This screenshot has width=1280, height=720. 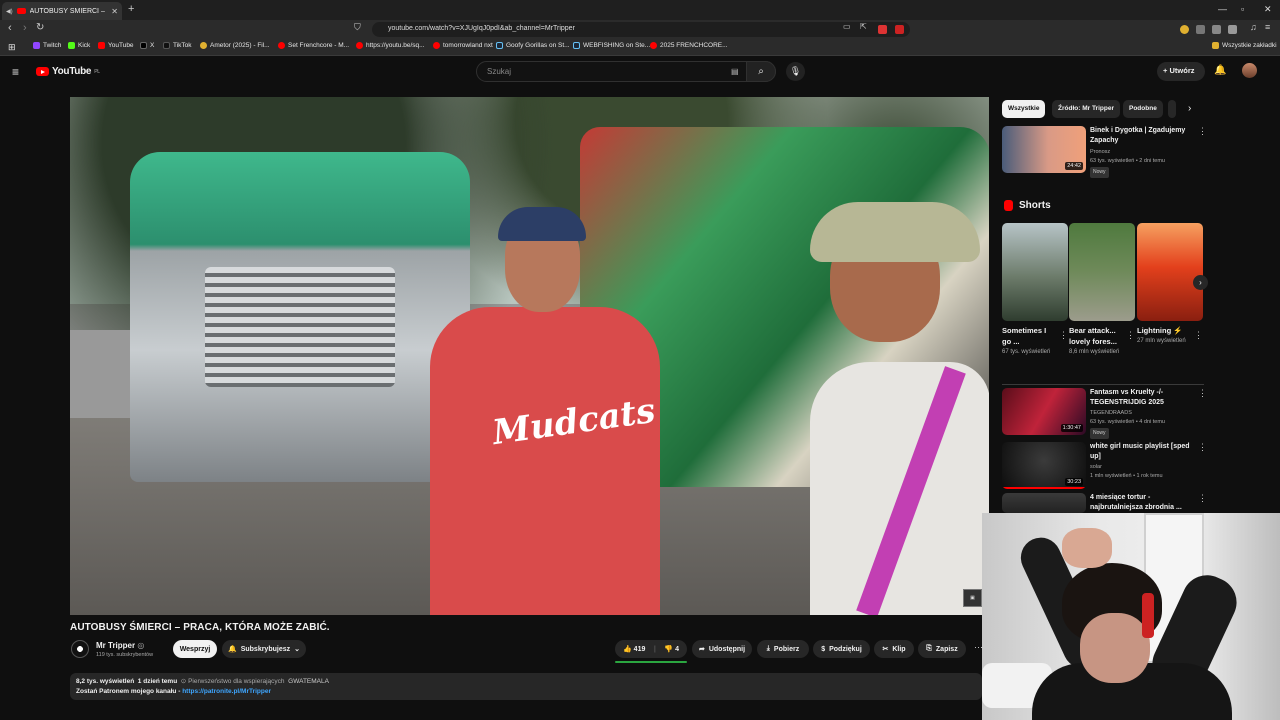 What do you see at coordinates (942, 649) in the screenshot?
I see `save-button: ⎘ Zapisz` at bounding box center [942, 649].